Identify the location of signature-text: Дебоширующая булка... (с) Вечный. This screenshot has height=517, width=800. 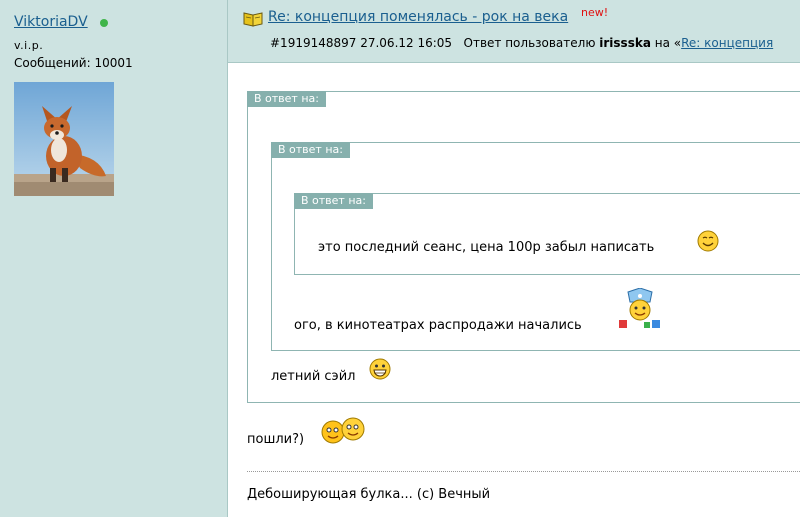
(369, 494).